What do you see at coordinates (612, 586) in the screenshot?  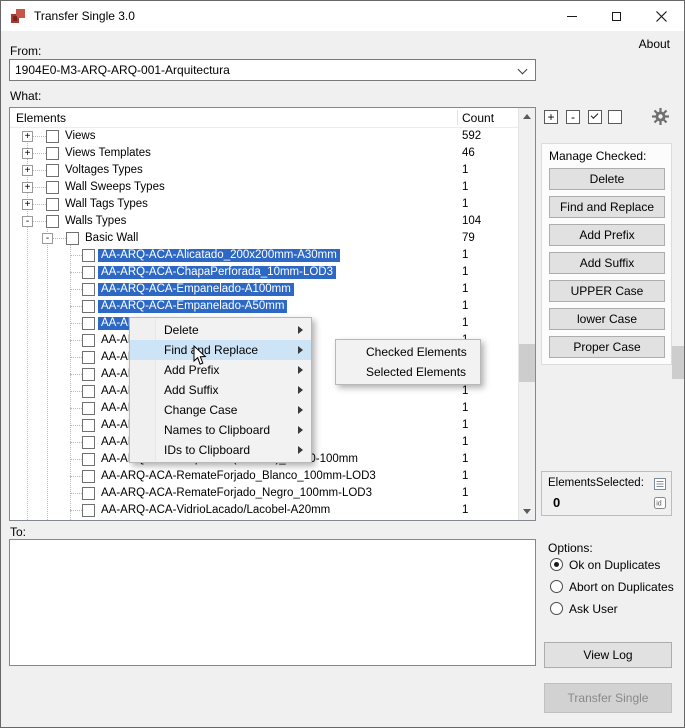 I see `radio-abort-on-duplicates: Abort on Duplicates` at bounding box center [612, 586].